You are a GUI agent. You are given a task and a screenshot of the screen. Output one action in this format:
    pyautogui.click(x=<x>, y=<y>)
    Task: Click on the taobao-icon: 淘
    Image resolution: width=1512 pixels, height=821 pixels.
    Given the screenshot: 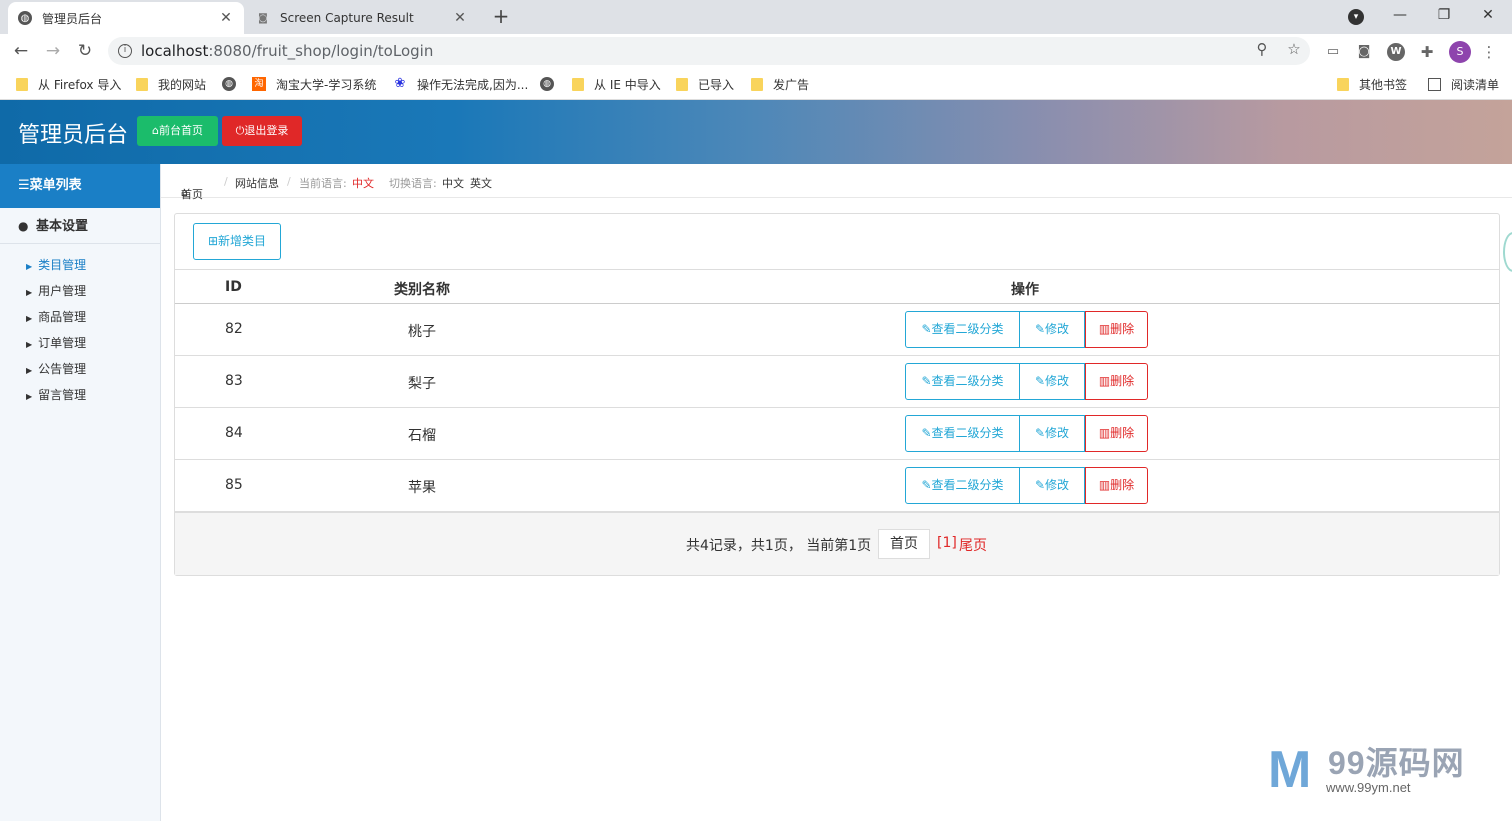 What is the action you would take?
    pyautogui.click(x=259, y=84)
    